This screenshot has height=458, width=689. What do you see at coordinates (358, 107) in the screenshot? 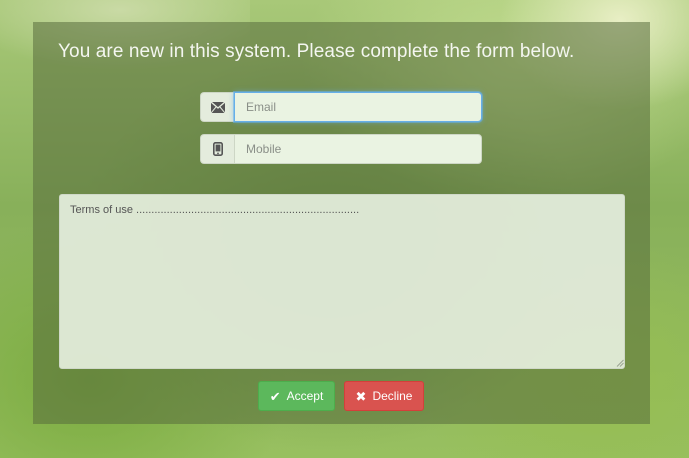
I see `email-field` at bounding box center [358, 107].